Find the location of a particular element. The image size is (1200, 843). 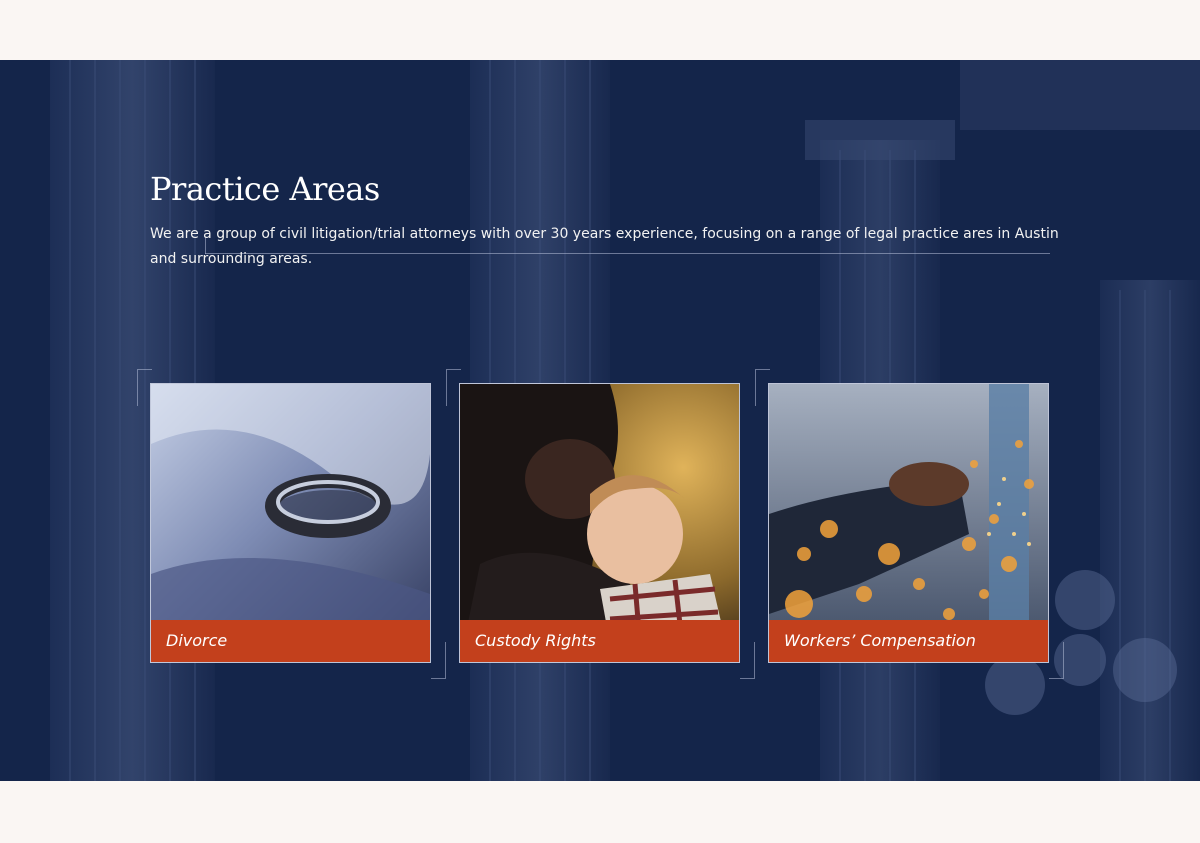

practice-card-label: Workers’ Compensation is located at coordinates (908, 641).